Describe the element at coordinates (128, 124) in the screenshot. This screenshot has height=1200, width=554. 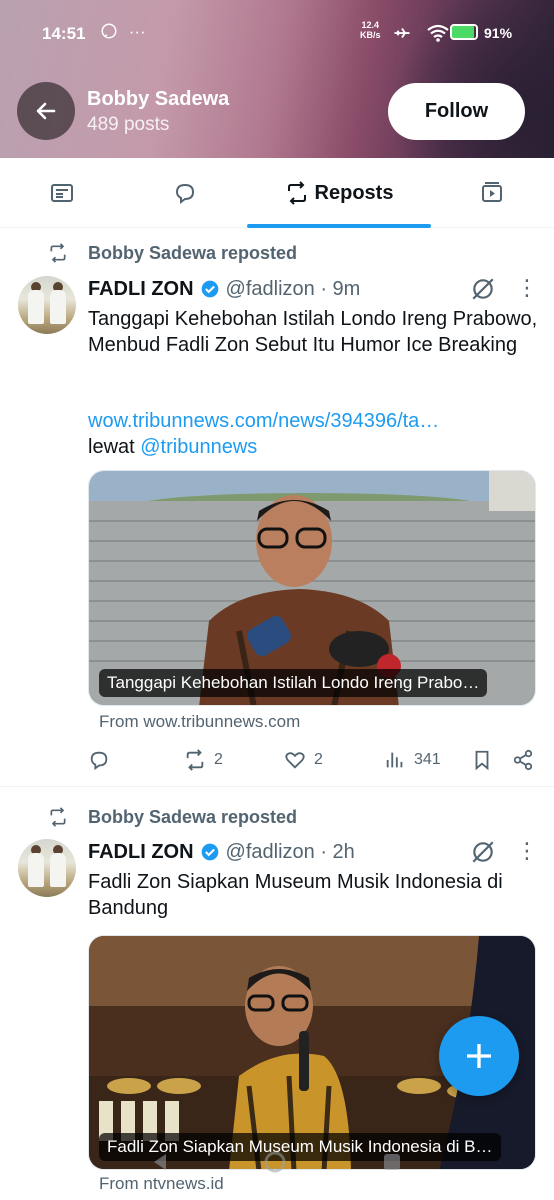
I see `posts-count: 489 posts` at that location.